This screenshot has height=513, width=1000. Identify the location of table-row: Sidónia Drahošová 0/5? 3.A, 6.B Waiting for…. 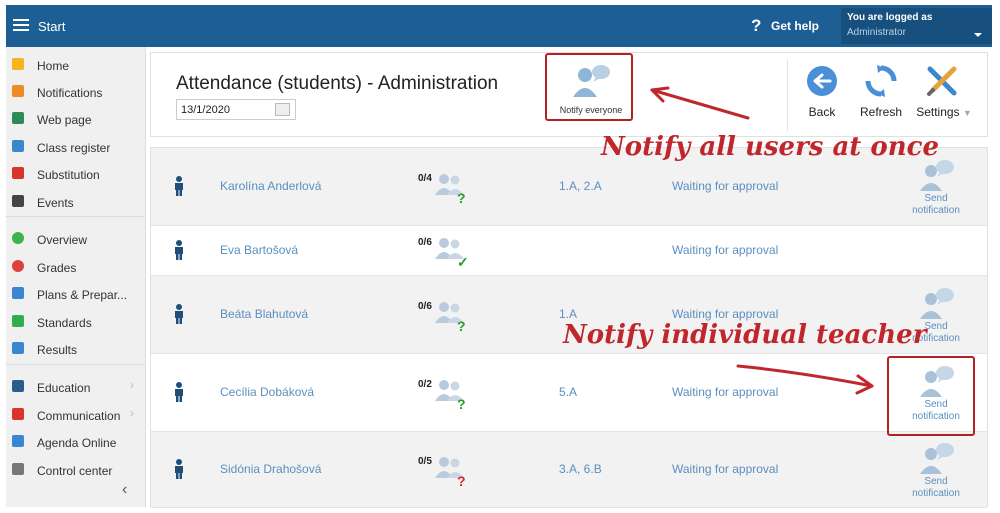
(569, 470).